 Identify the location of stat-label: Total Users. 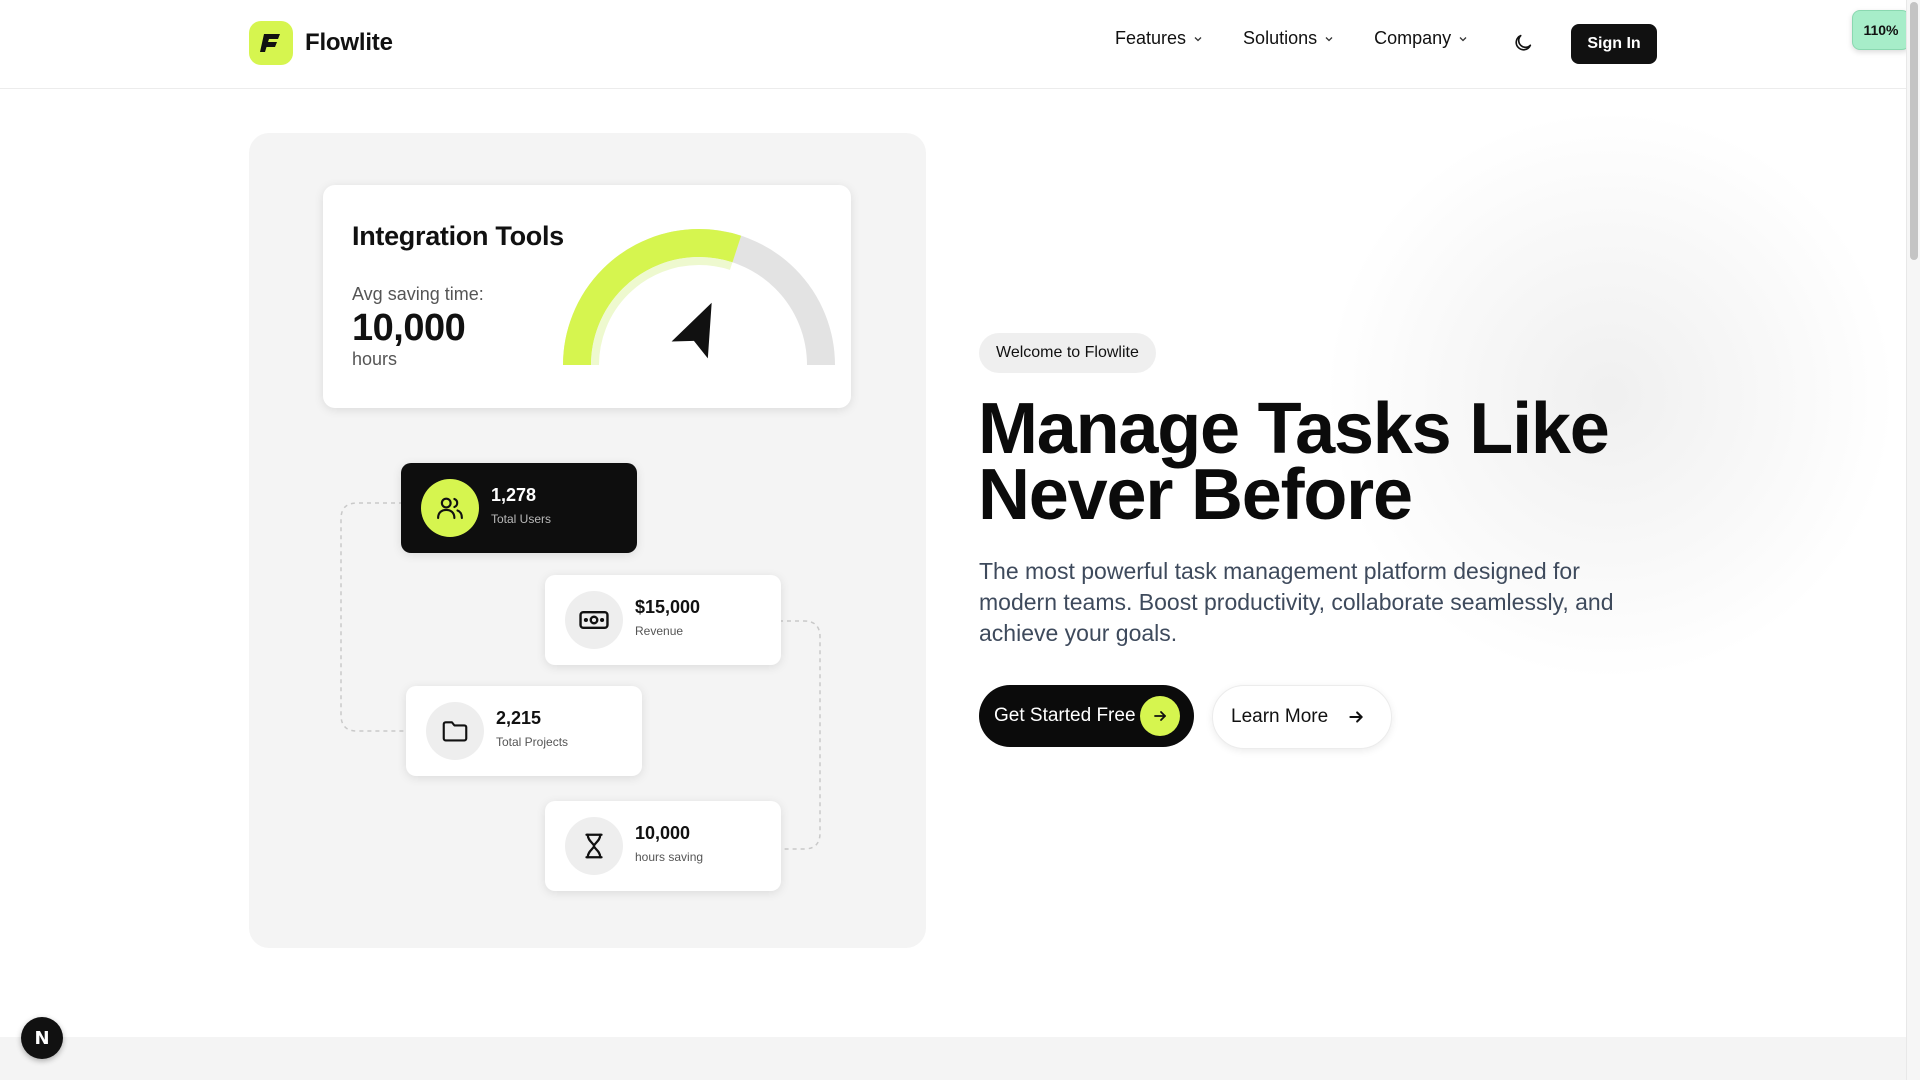
(521, 519).